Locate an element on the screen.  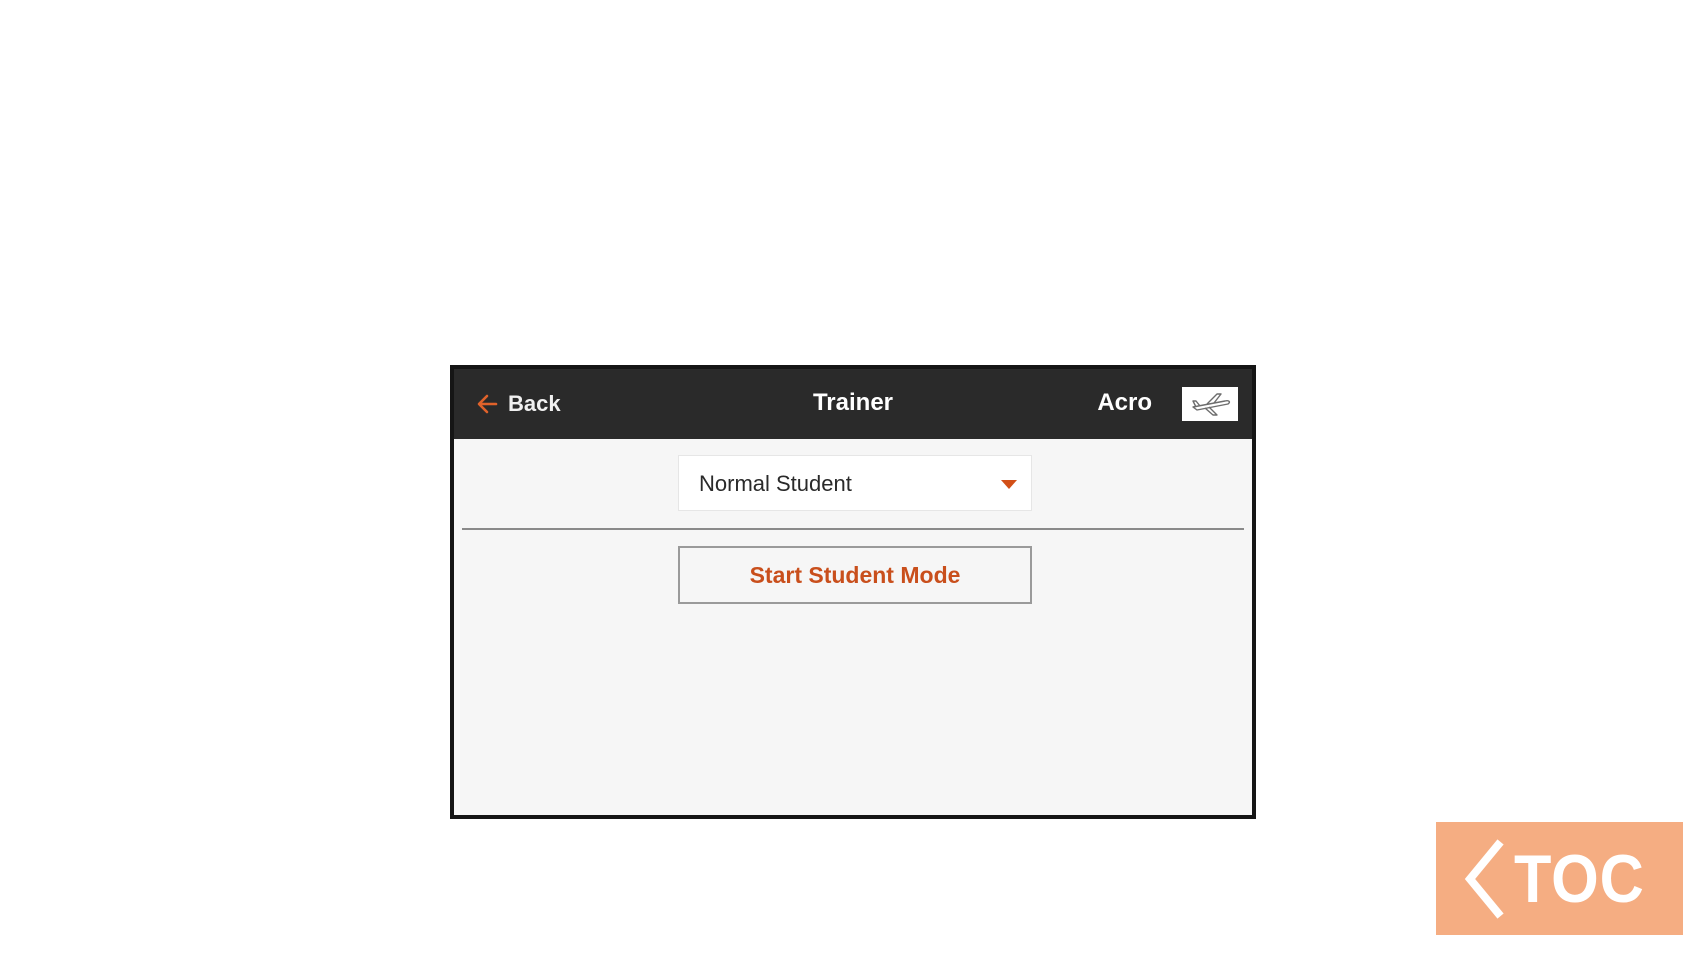
chevron-left-icon is located at coordinates (1484, 878).